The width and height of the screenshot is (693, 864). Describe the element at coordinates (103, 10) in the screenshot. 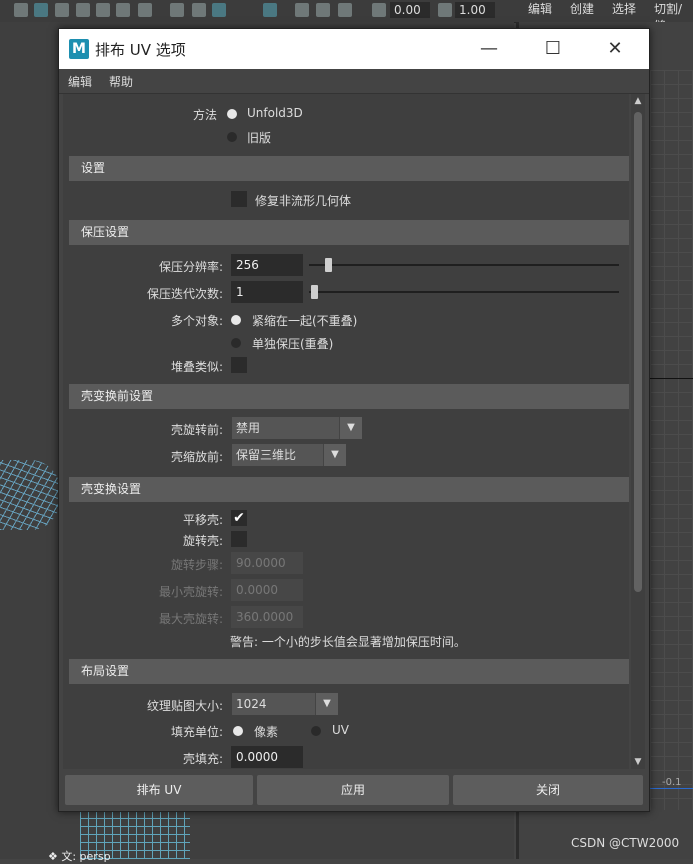

I see `texture-icon` at that location.